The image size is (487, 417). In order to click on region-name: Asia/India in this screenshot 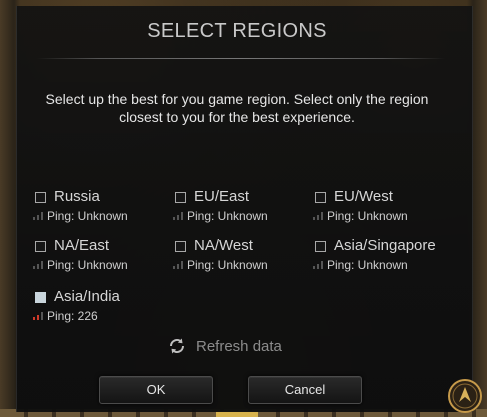, I will do `click(87, 296)`.